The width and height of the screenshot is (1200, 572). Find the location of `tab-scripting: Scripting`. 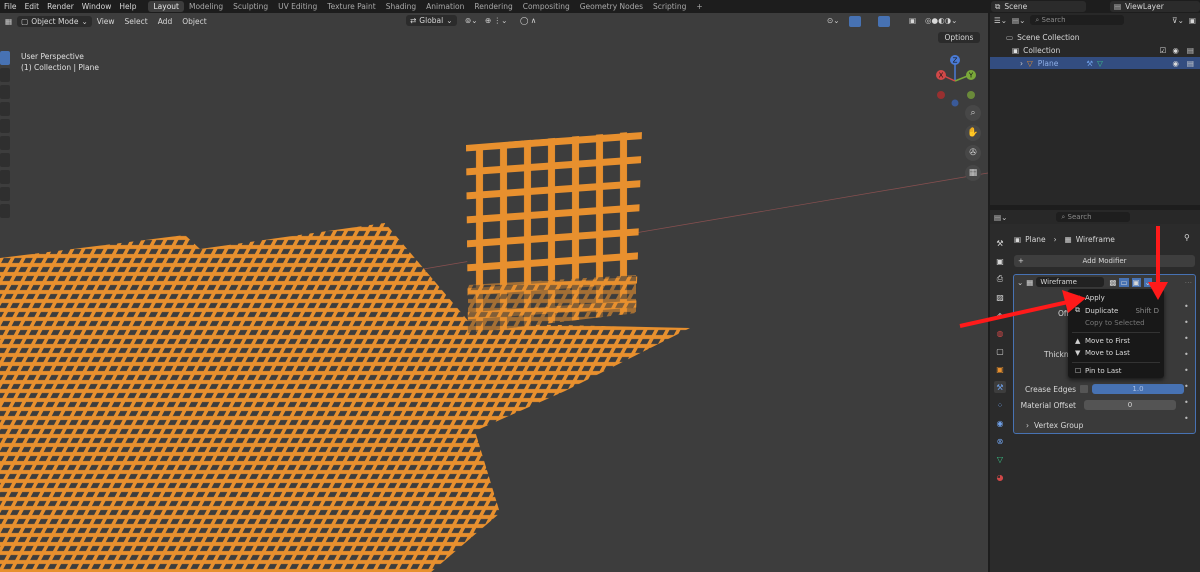

tab-scripting: Scripting is located at coordinates (669, 6).